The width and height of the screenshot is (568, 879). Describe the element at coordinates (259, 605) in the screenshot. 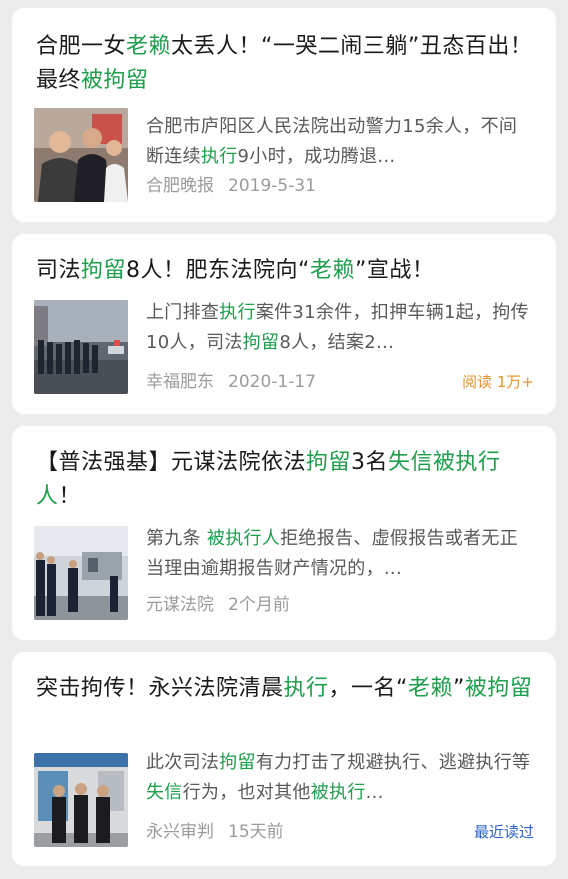

I see `article-date: 2个月前` at that location.